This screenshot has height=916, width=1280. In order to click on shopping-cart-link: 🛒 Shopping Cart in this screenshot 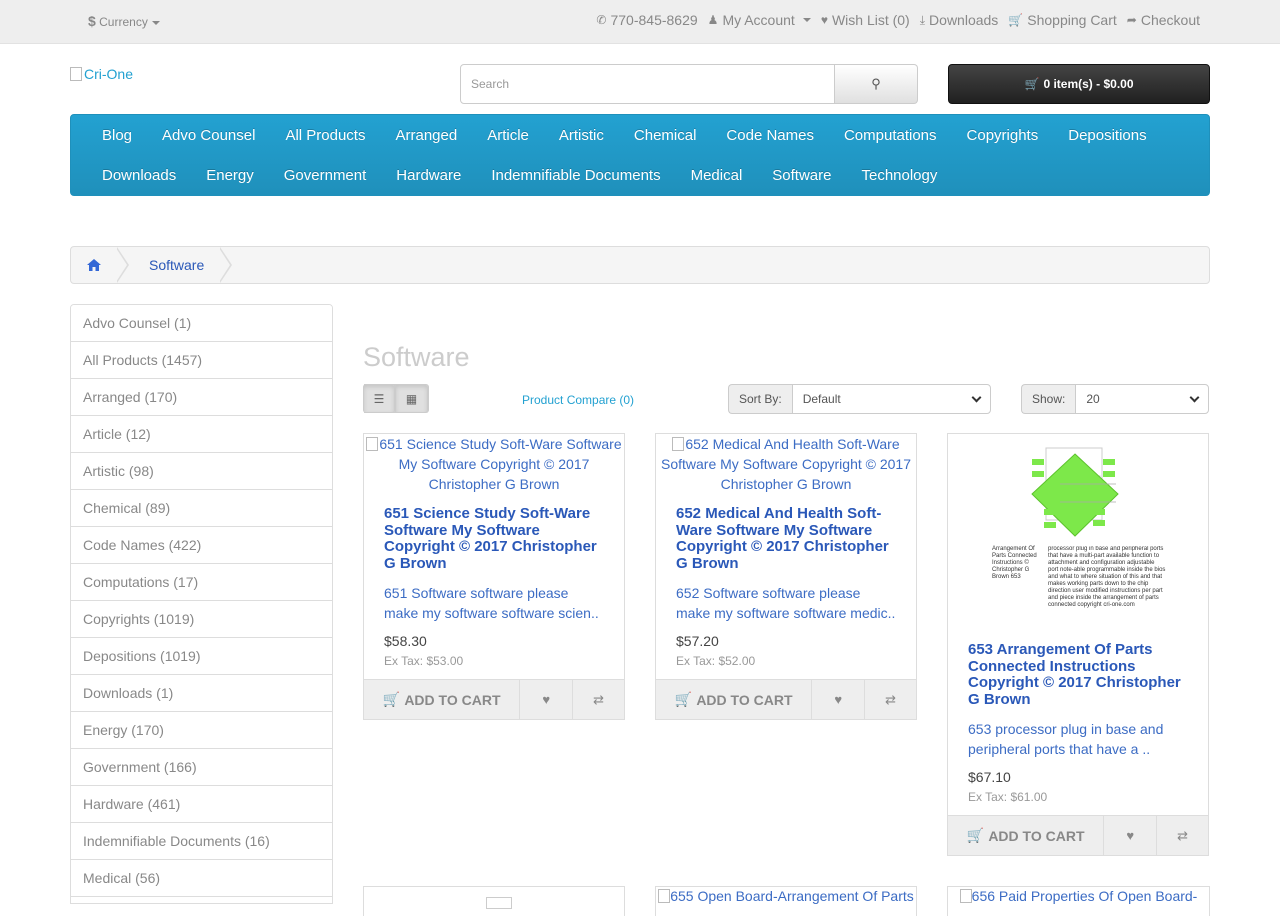, I will do `click(1062, 20)`.